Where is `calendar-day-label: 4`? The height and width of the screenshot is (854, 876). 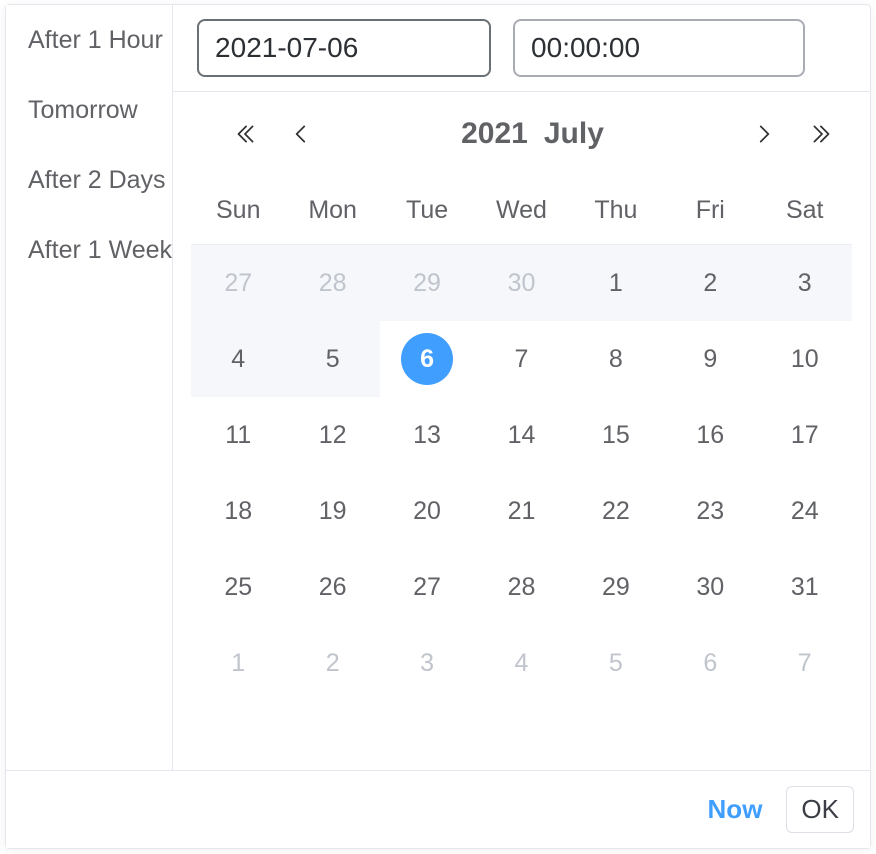
calendar-day-label: 4 is located at coordinates (238, 358).